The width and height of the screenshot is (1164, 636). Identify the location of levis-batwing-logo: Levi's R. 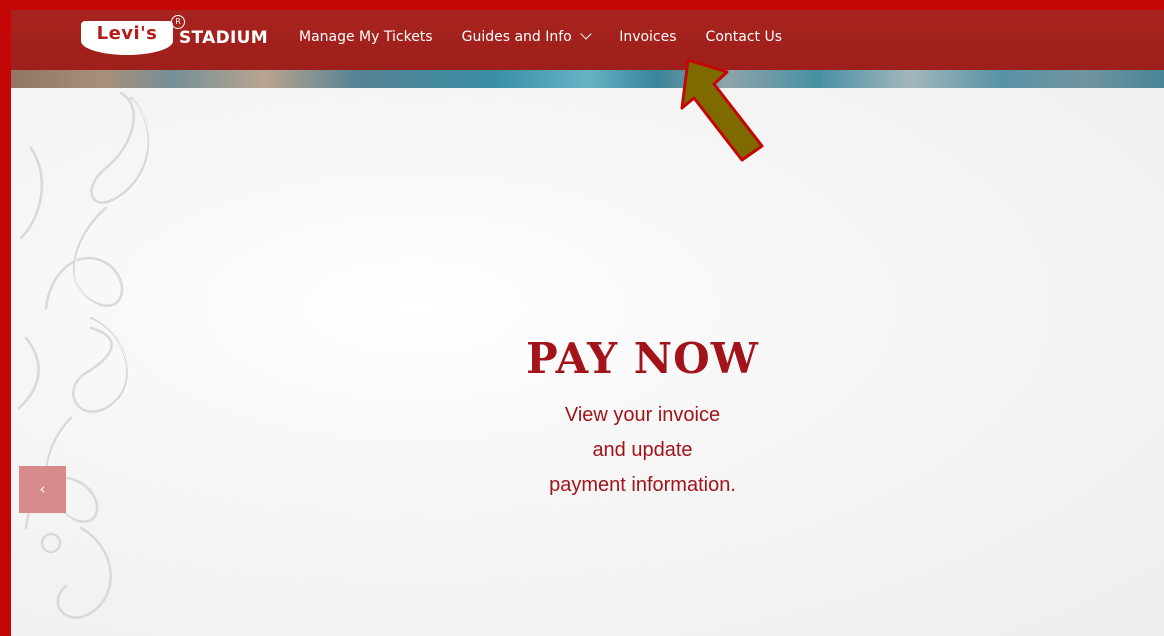
(133, 35).